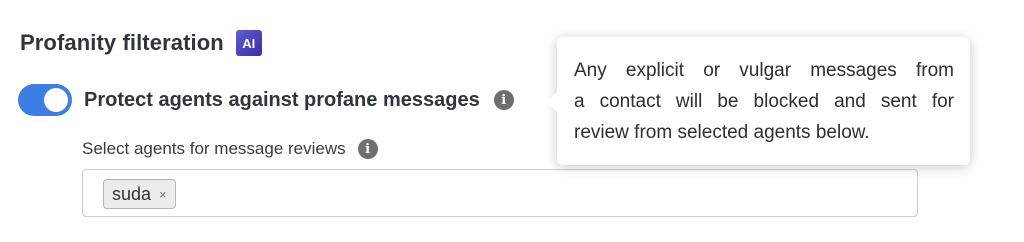 Image resolution: width=1024 pixels, height=242 pixels. What do you see at coordinates (282, 99) in the screenshot?
I see `toggle-label: Protect agents against profane messages` at bounding box center [282, 99].